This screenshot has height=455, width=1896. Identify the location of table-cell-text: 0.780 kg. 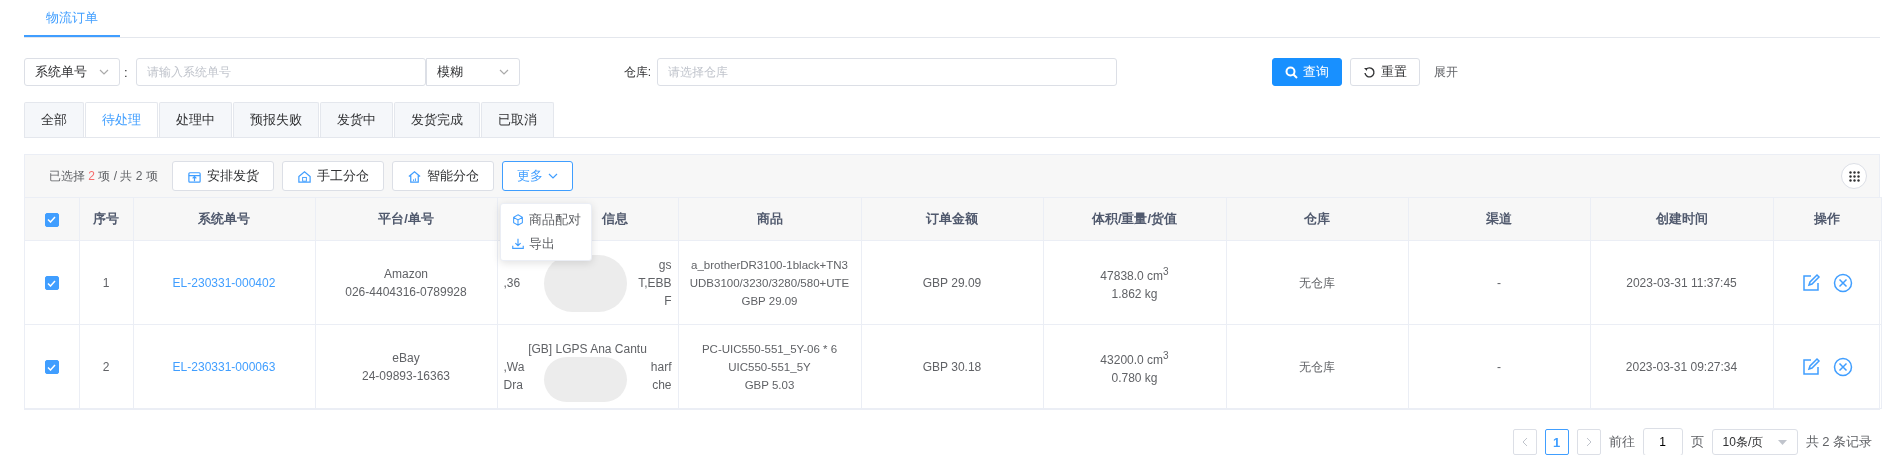
(1134, 378).